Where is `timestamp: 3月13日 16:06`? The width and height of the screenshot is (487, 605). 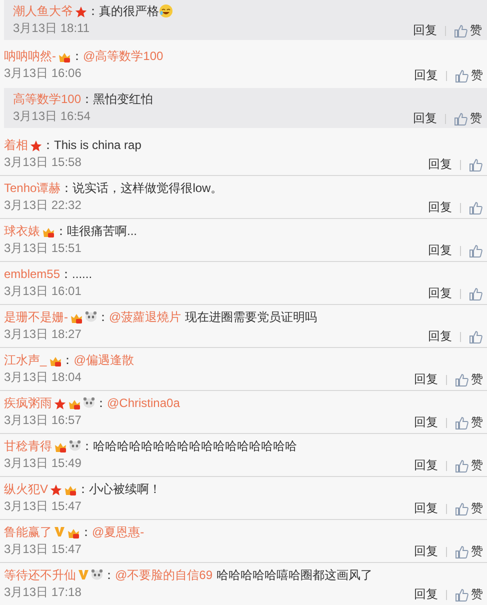
timestamp: 3月13日 16:06 is located at coordinates (43, 73).